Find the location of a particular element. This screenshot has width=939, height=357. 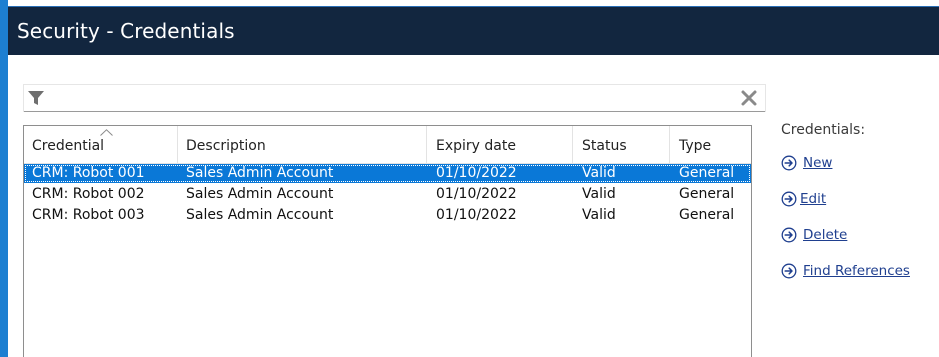

cell-credential: CRM: Robot 002 is located at coordinates (88, 194).